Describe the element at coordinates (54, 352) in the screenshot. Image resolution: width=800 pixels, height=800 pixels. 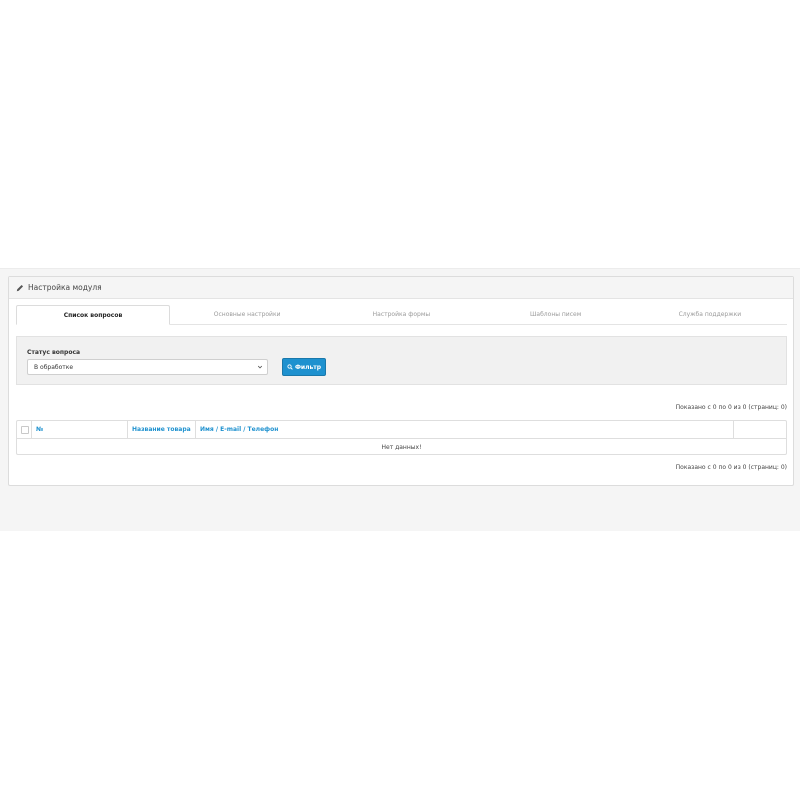
I see `status-label: Статус вопроса` at that location.